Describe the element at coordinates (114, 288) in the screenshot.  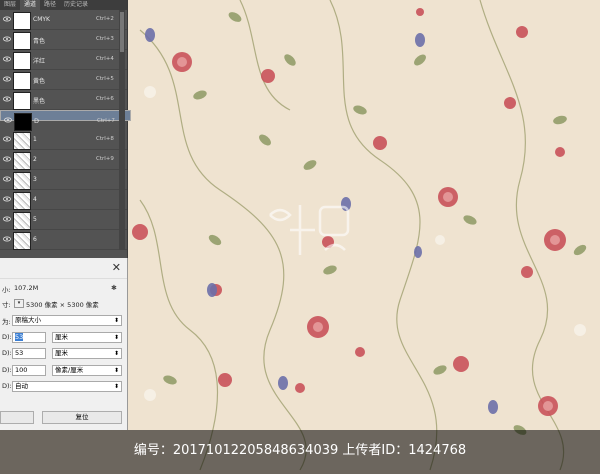
I see `gear-icon: ✱` at that location.